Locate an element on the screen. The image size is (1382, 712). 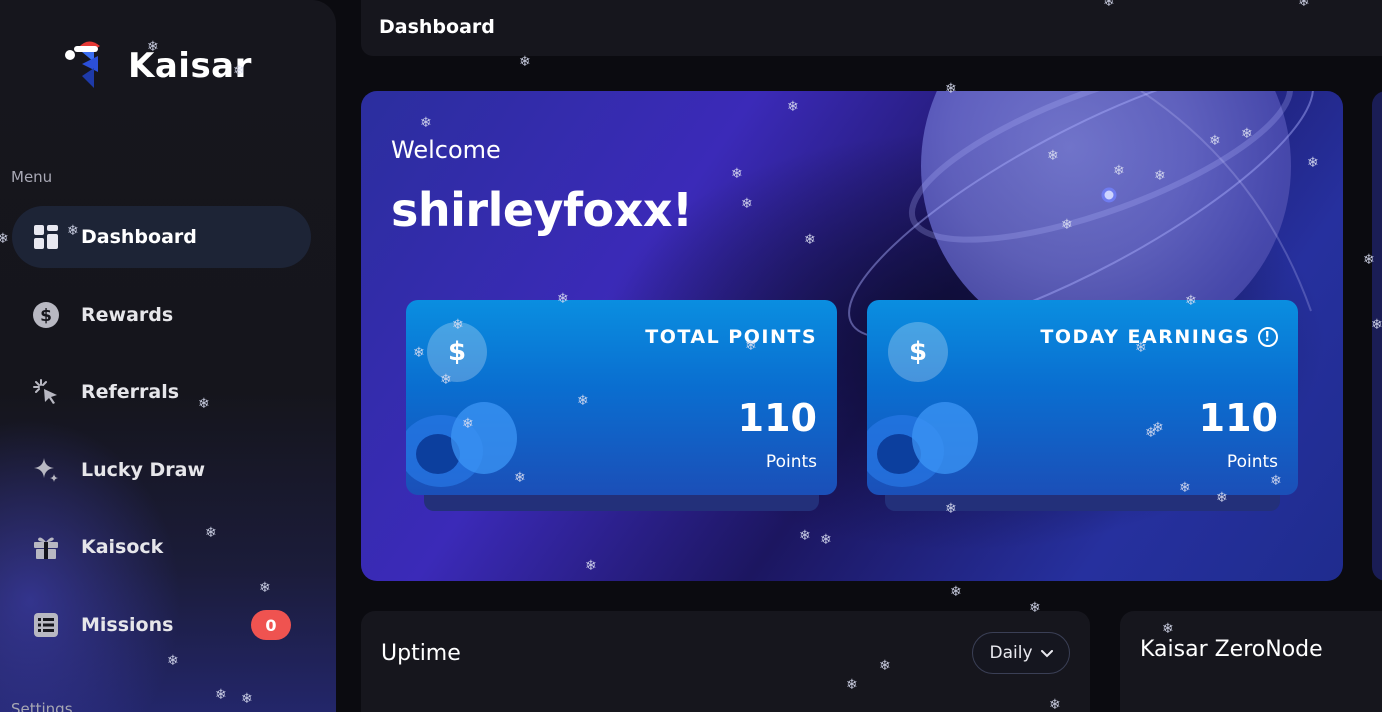
list-icon is located at coordinates (46, 625).